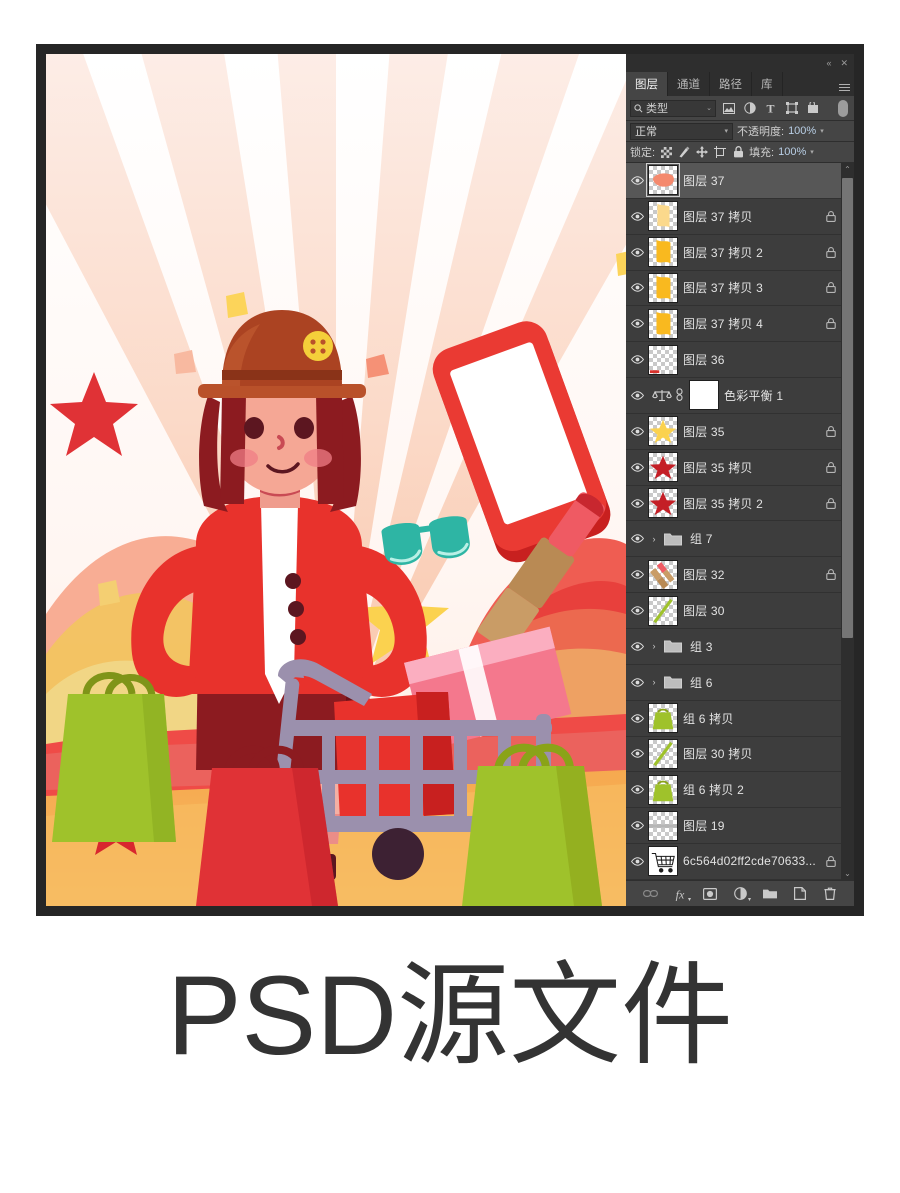 Image resolution: width=900 pixels, height=1193 pixels. Describe the element at coordinates (684, 152) in the screenshot. I see `lock-image-icon` at that location.